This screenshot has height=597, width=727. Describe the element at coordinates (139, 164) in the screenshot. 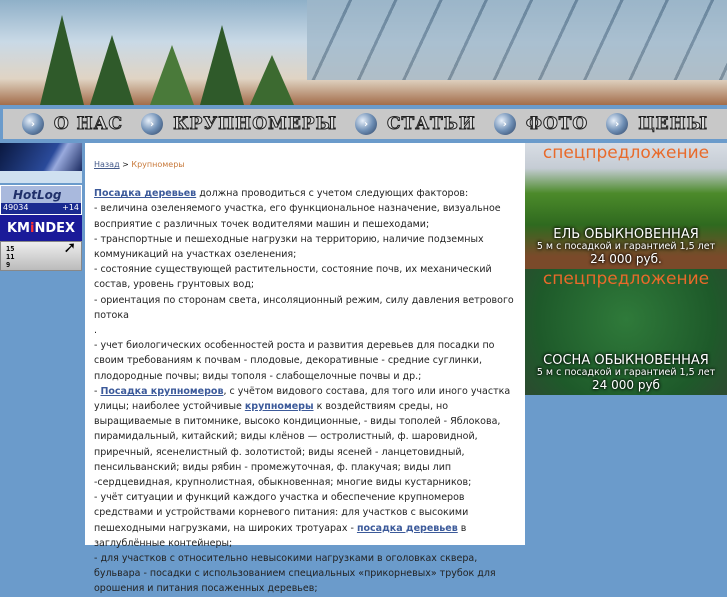

I see `breadcrumb: Назад > Крупномеры` at that location.